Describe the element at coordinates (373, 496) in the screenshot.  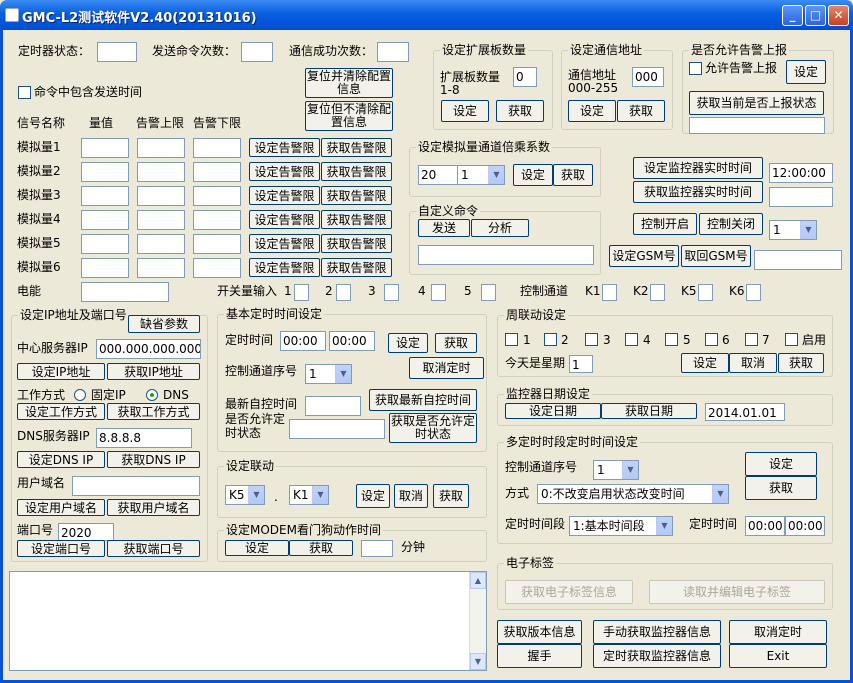
I see `linkage-set-button: 设定` at that location.